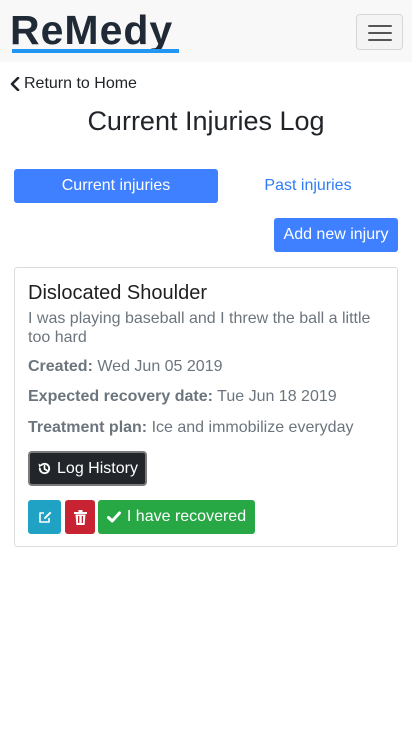 The height and width of the screenshot is (736, 412). I want to click on delete-injury-button, so click(80, 517).